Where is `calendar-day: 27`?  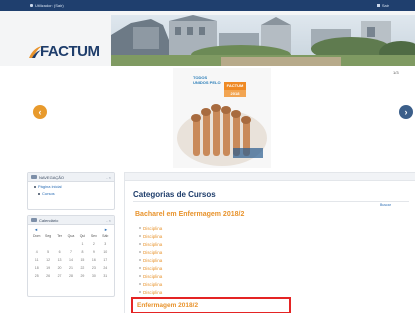 calendar-day: 27 is located at coordinates (59, 276).